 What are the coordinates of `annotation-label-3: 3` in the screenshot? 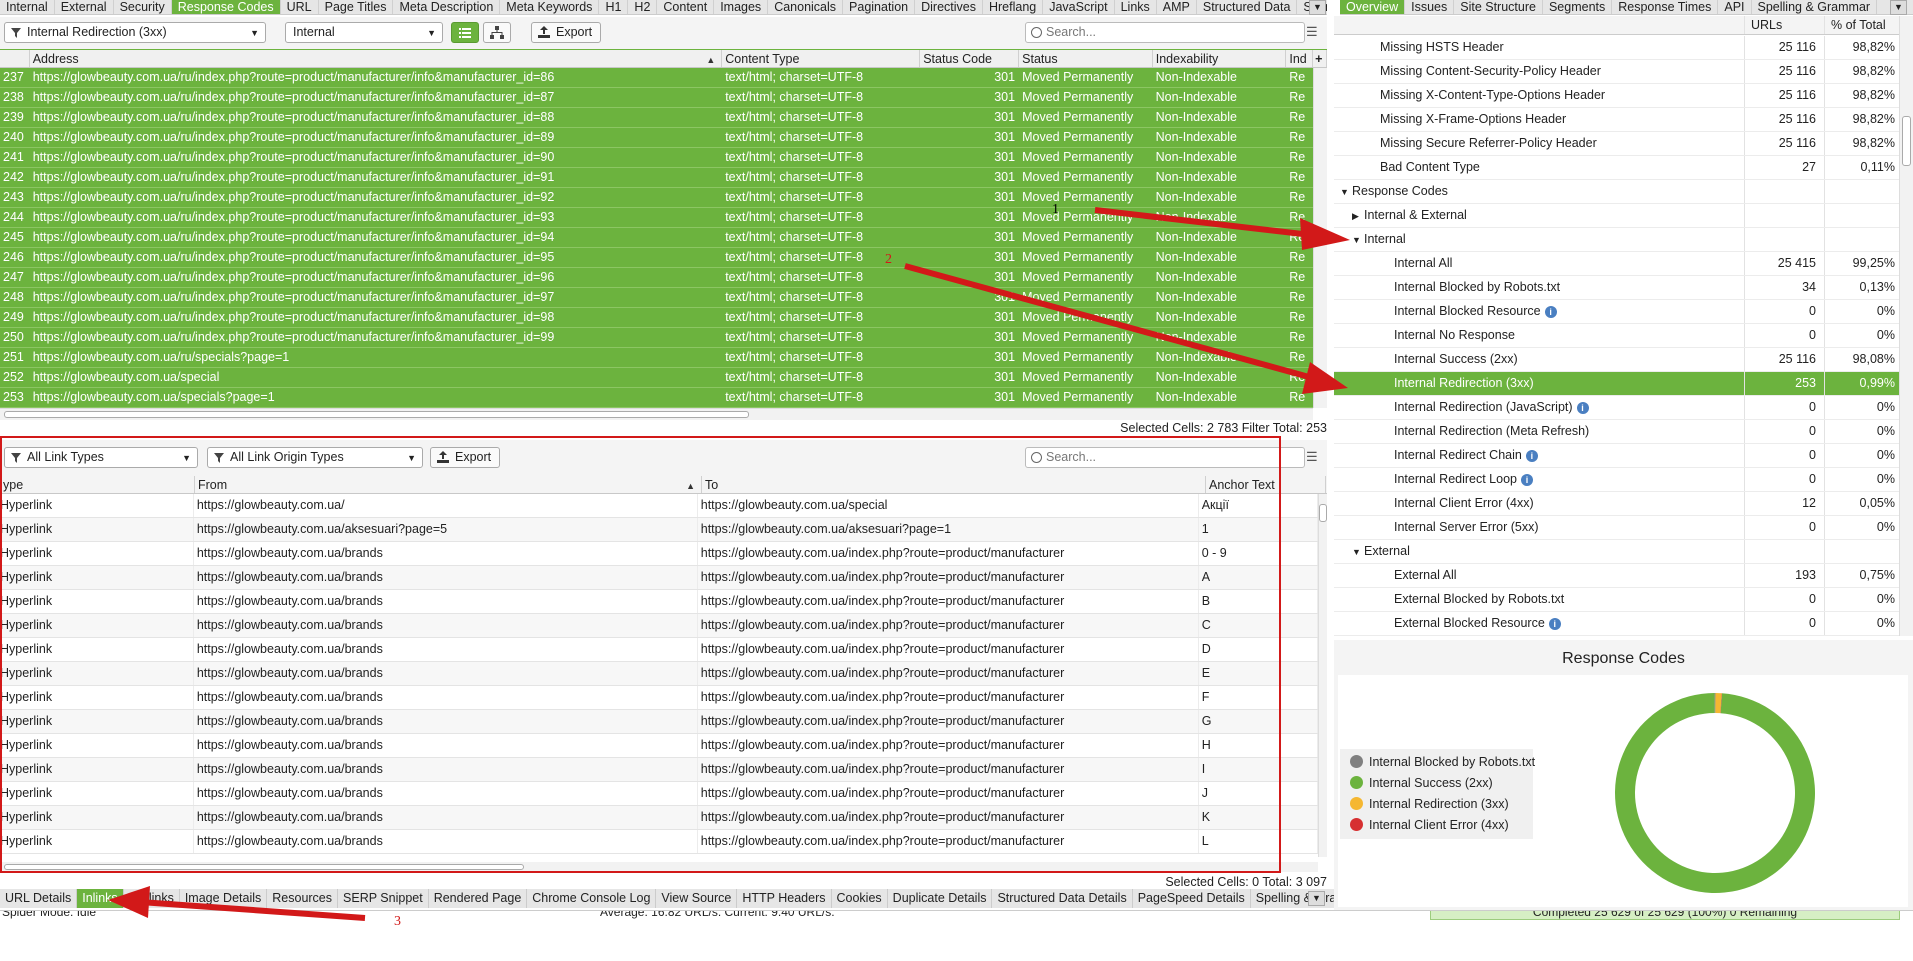 It's located at (397, 921).